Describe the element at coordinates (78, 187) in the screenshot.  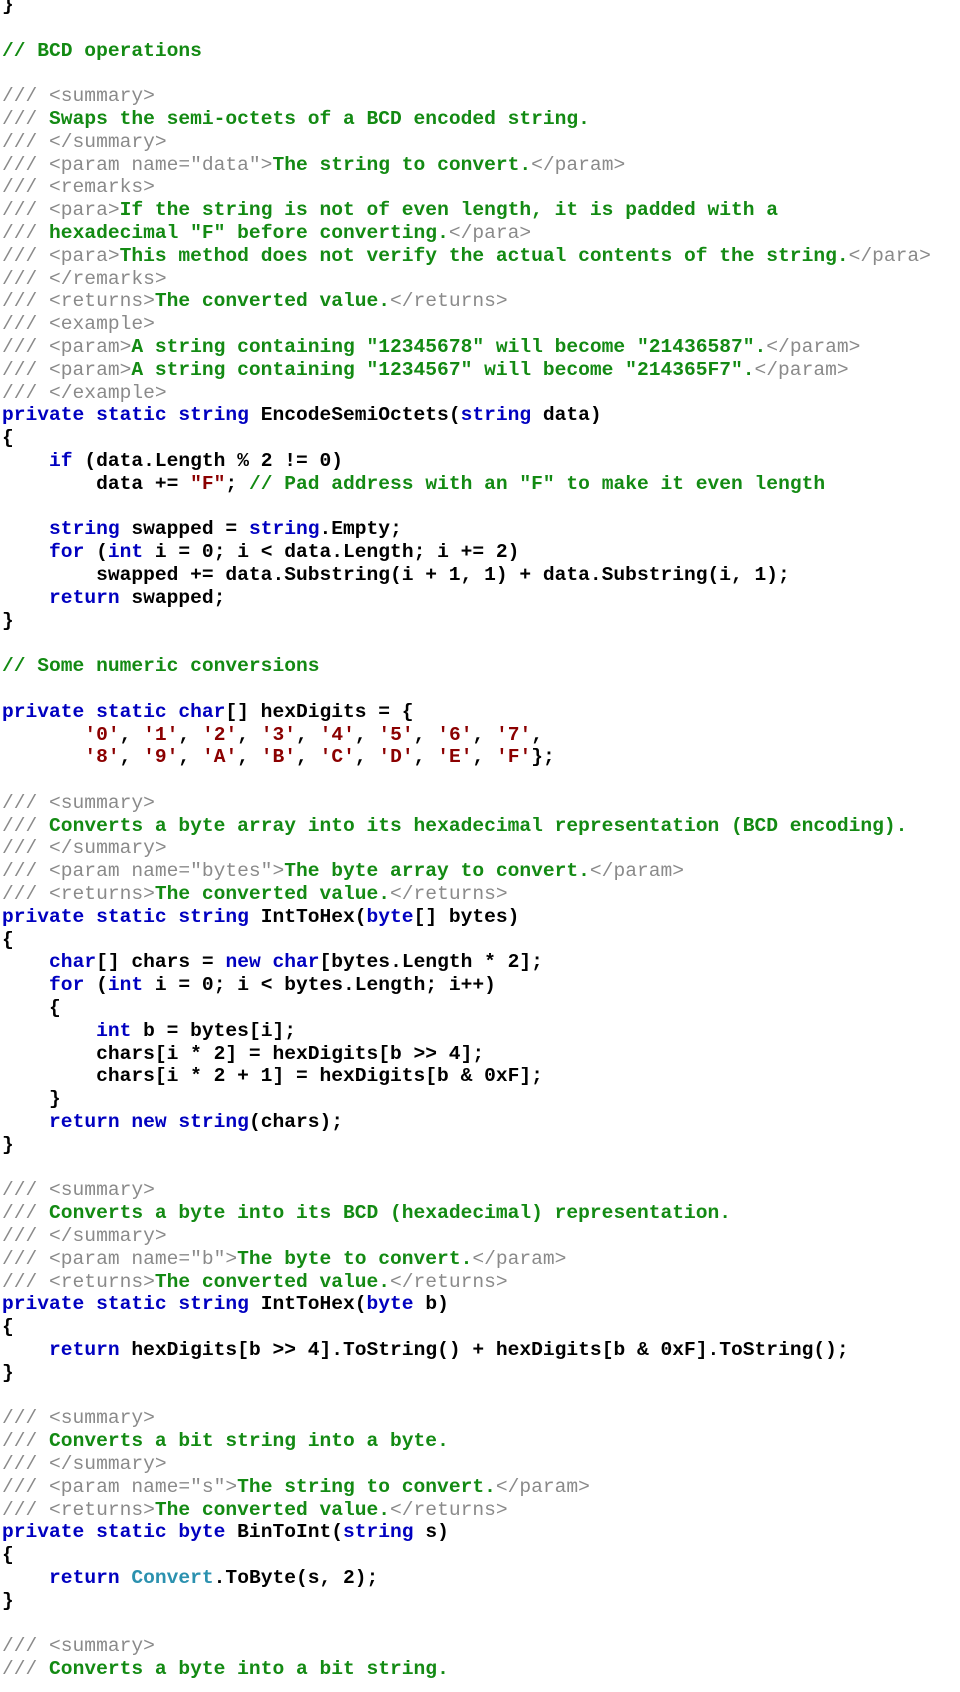
I see `doc-comment-tag: /// <remarks>` at that location.